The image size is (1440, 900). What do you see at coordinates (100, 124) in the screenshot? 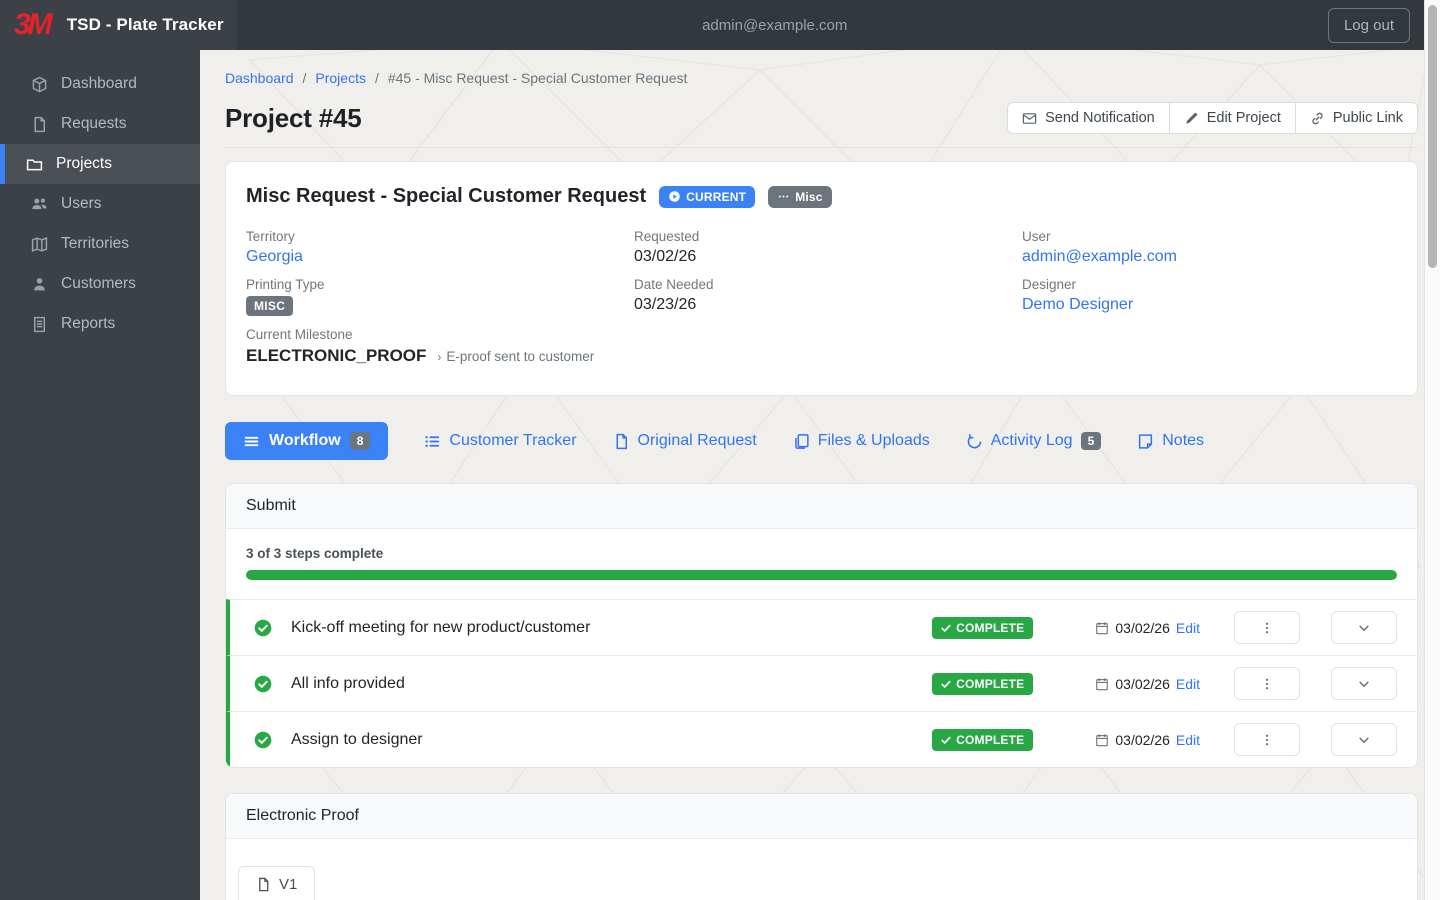
I see `sidebar-item-requests: Requests` at bounding box center [100, 124].